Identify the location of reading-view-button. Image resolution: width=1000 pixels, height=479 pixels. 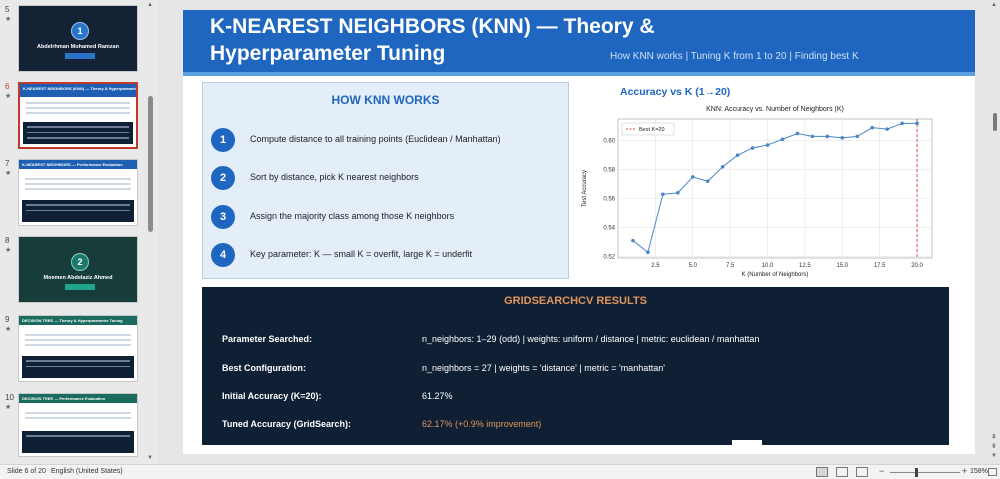
(862, 472).